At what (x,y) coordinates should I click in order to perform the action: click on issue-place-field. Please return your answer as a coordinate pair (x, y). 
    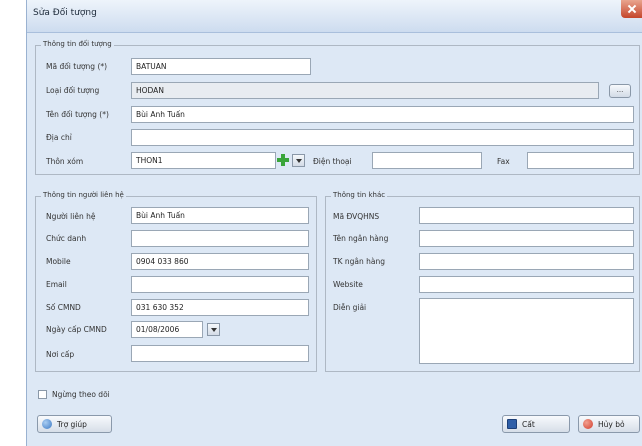
    Looking at the image, I should click on (220, 353).